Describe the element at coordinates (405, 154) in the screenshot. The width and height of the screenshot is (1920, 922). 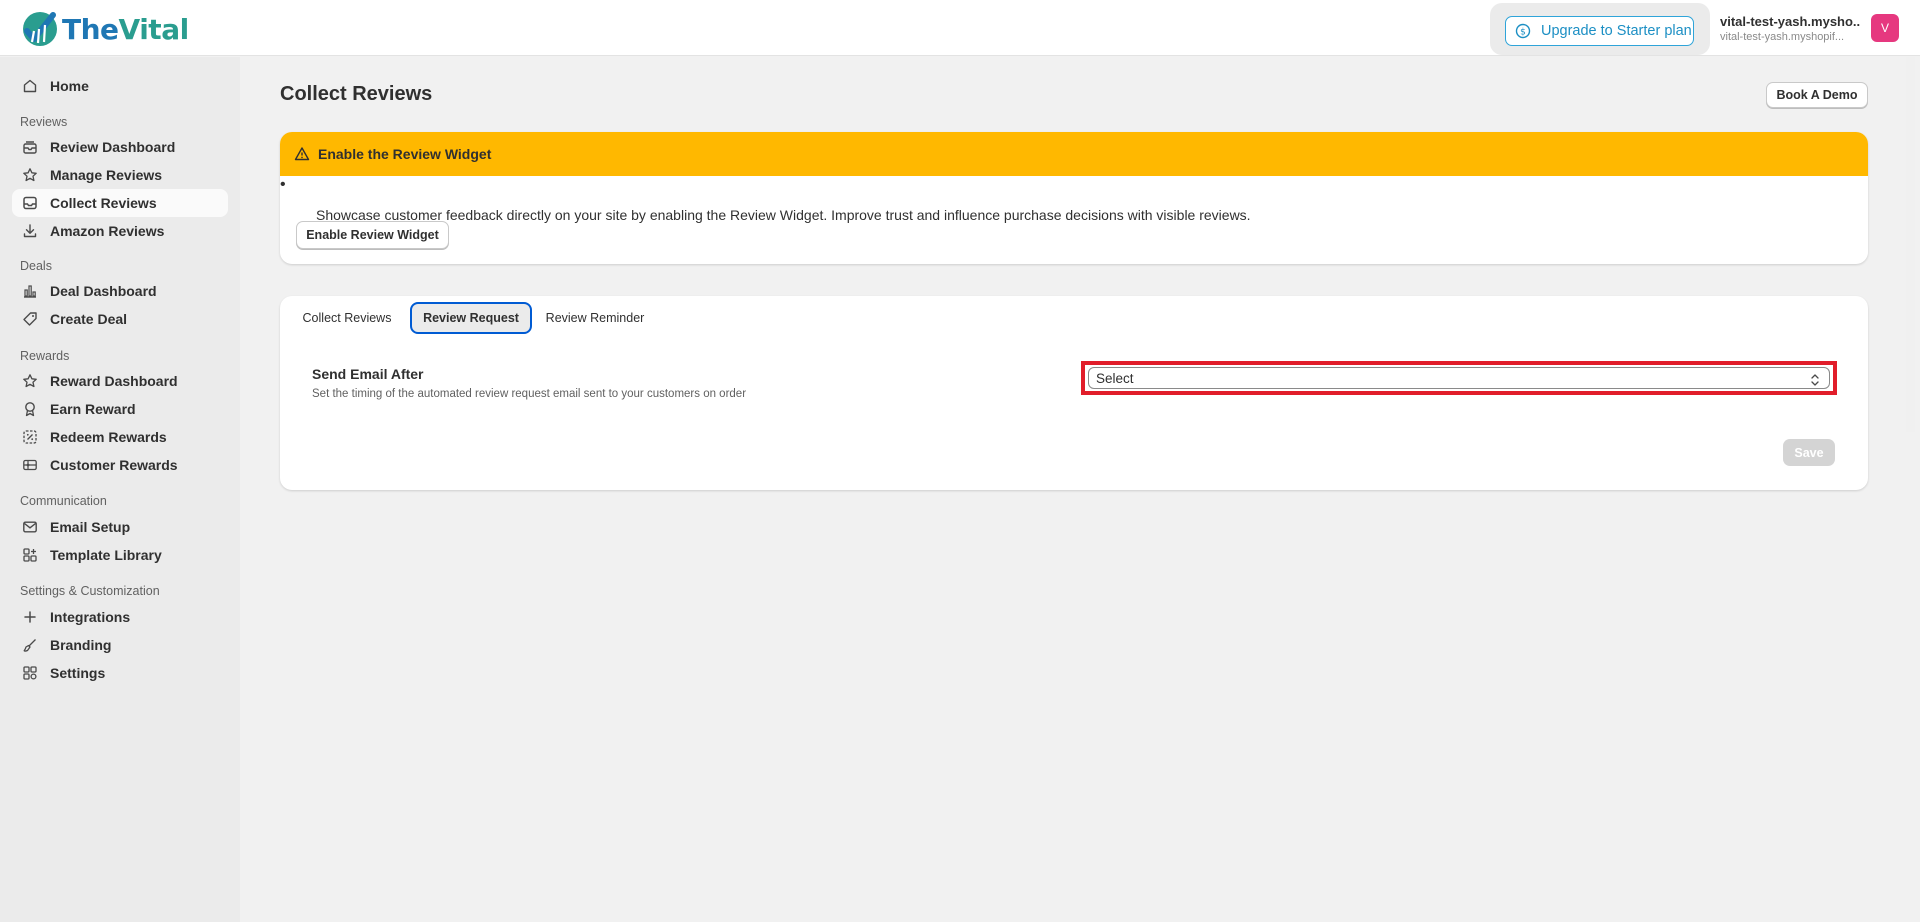
I see `banner-title: Enable the Review Widget` at that location.